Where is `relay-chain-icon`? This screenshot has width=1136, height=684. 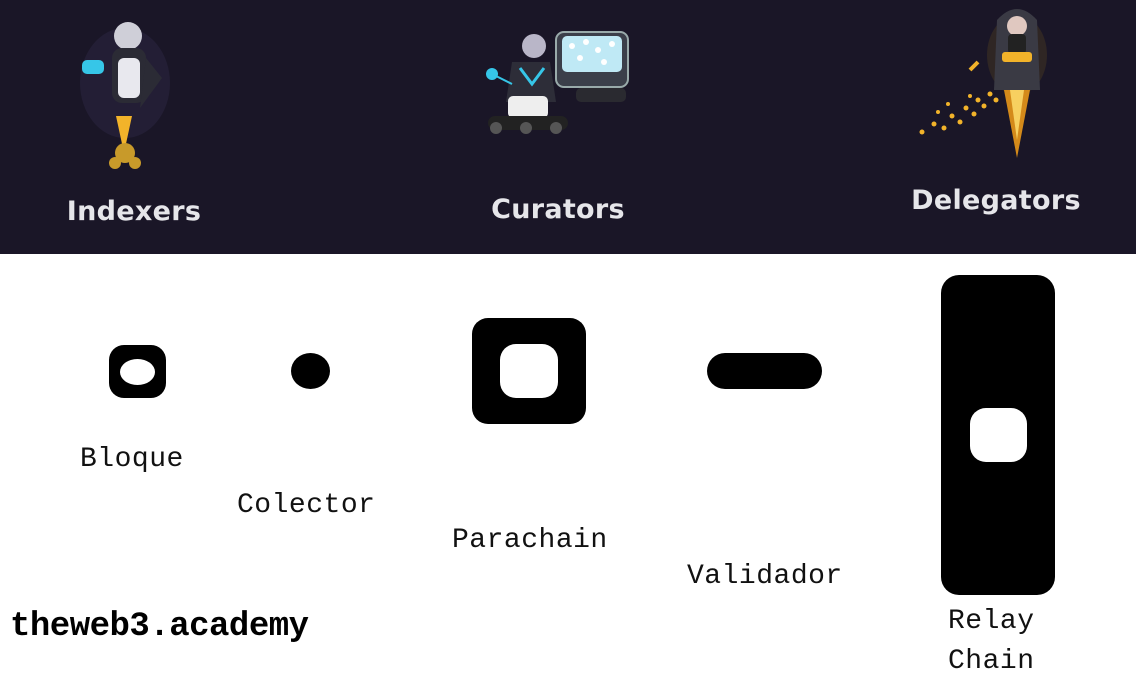 relay-chain-icon is located at coordinates (998, 435).